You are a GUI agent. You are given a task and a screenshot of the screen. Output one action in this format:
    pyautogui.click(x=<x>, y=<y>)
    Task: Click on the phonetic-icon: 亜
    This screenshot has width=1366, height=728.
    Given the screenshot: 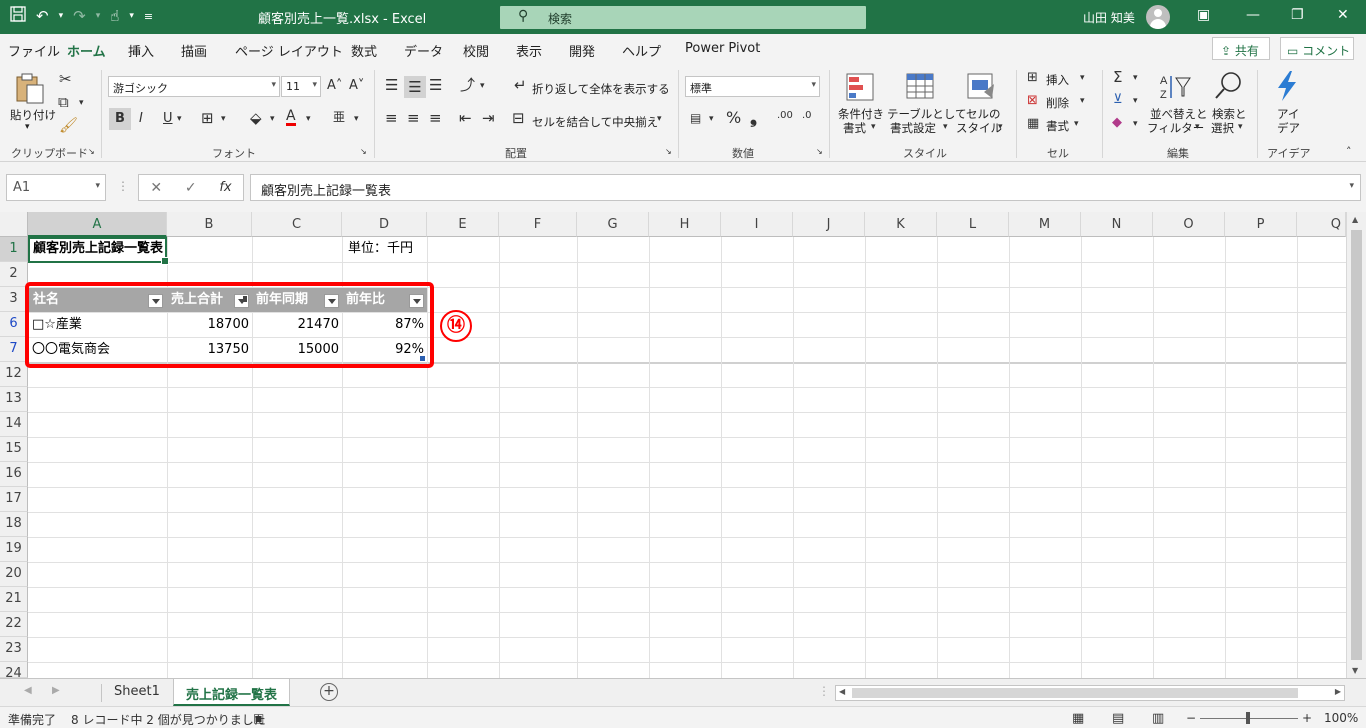 What is the action you would take?
    pyautogui.click(x=339, y=117)
    